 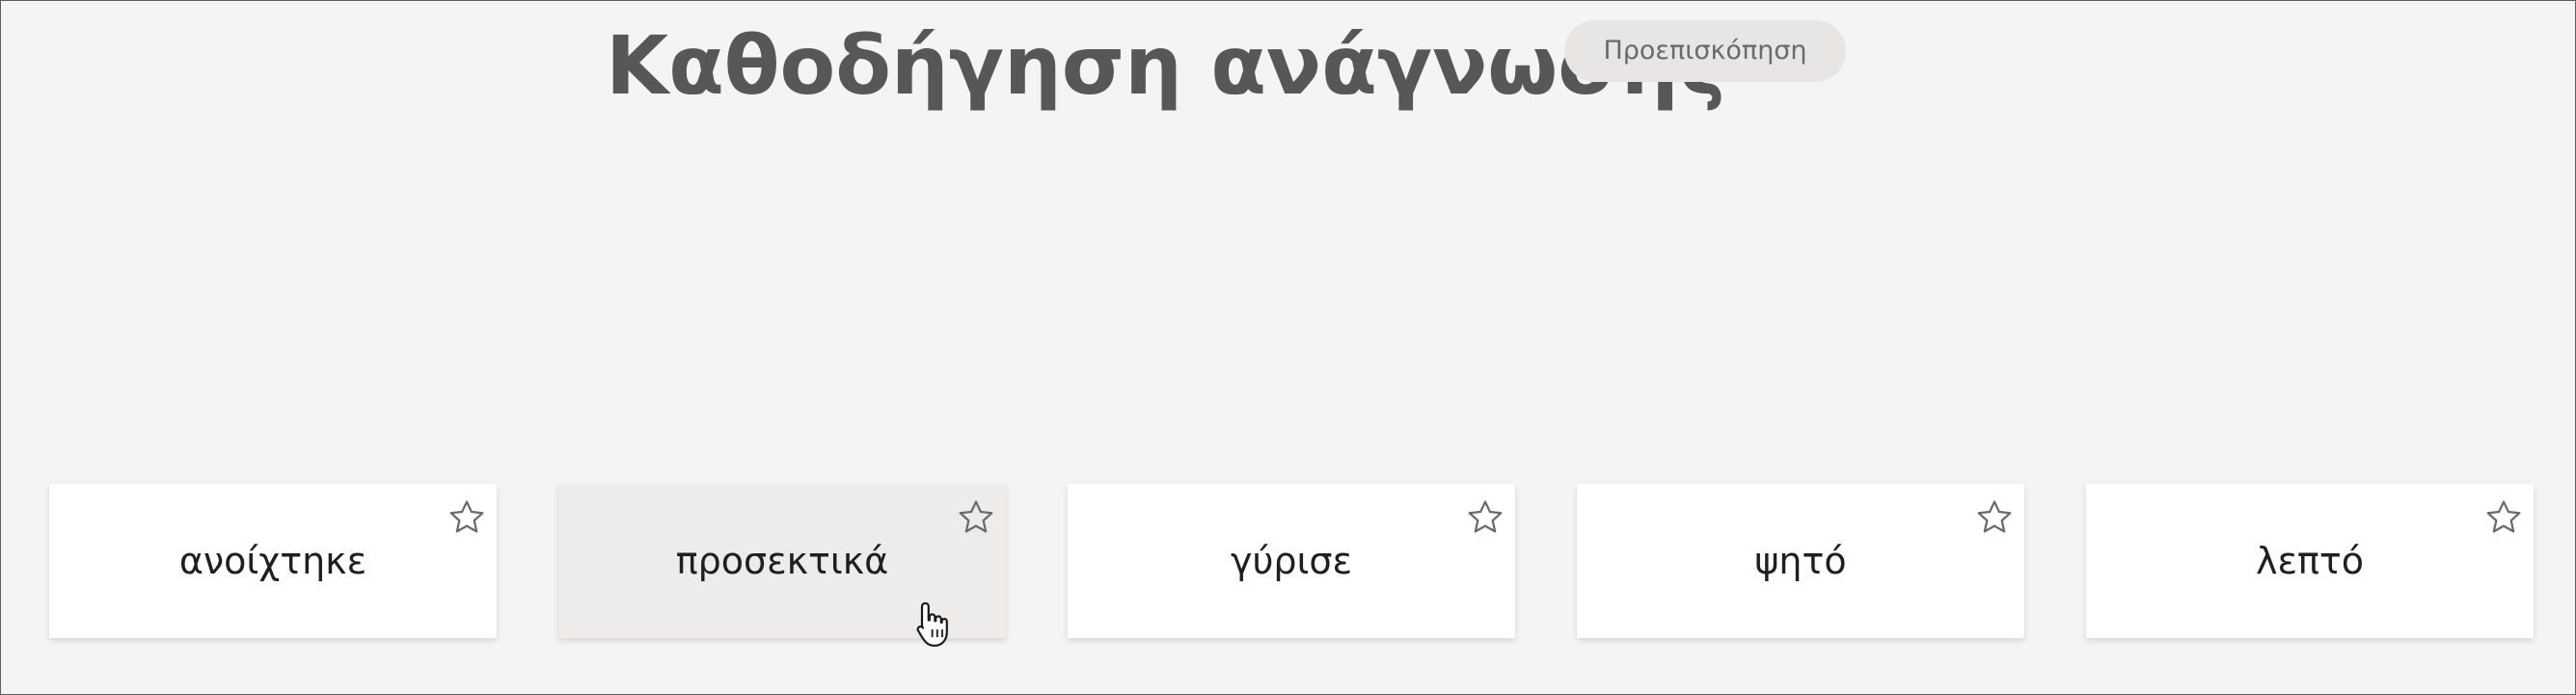 I want to click on word-card-label: ανοίχτηκε, so click(x=272, y=561).